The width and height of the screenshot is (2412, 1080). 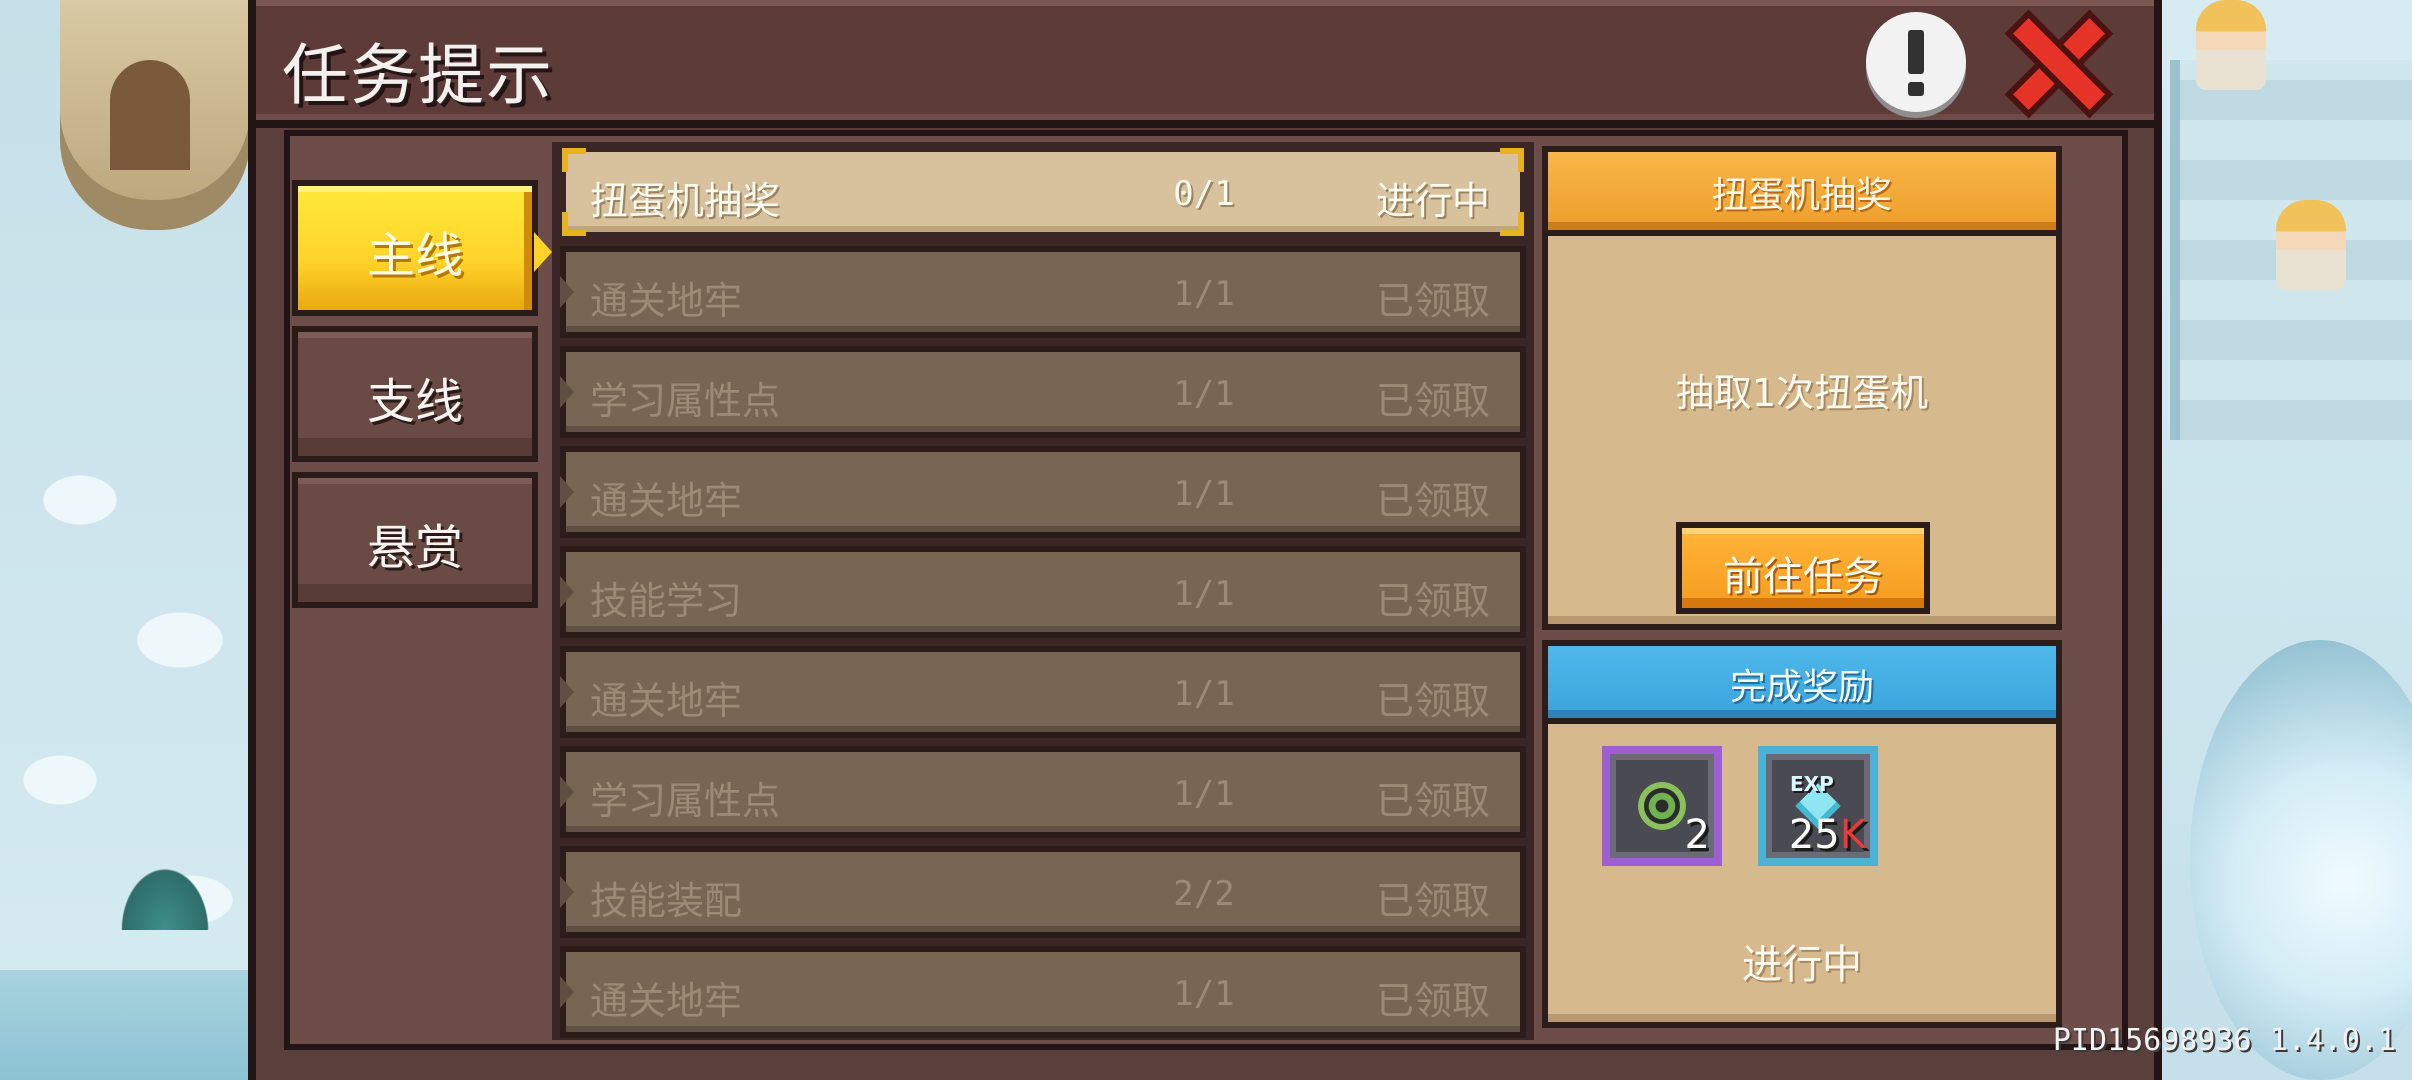 I want to click on tab-bounty: 悬赏, so click(x=415, y=540).